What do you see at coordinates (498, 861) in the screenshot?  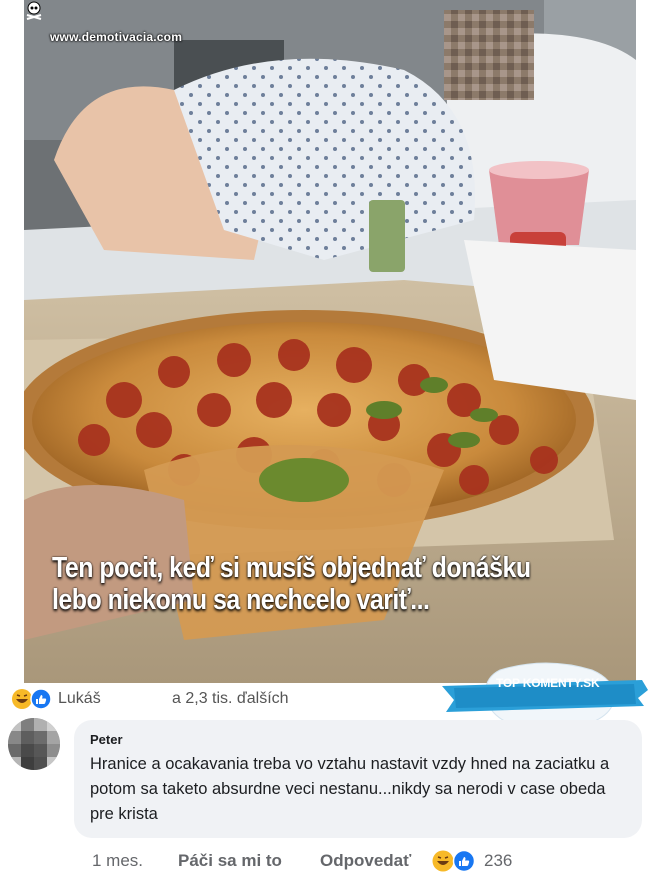 I see `reaction-count: 236` at bounding box center [498, 861].